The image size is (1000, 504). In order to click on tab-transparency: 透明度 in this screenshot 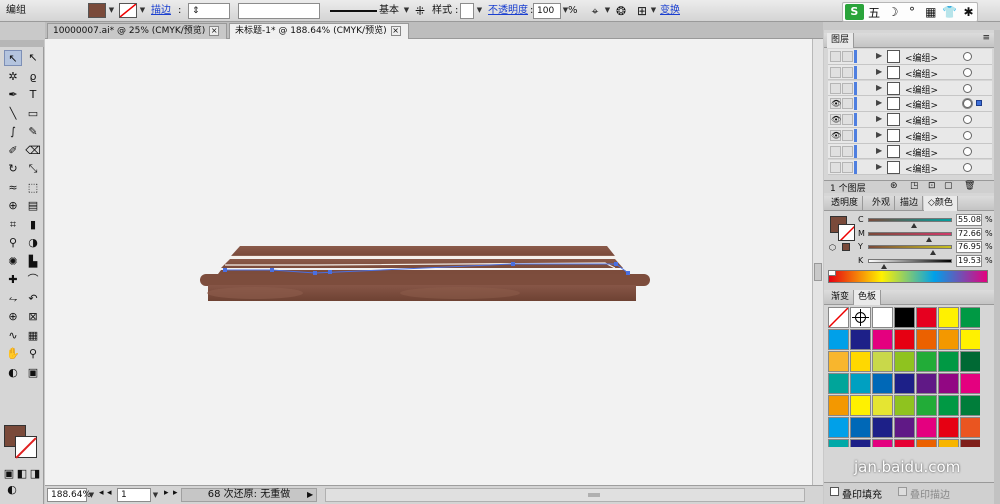, I will do `click(845, 203)`.